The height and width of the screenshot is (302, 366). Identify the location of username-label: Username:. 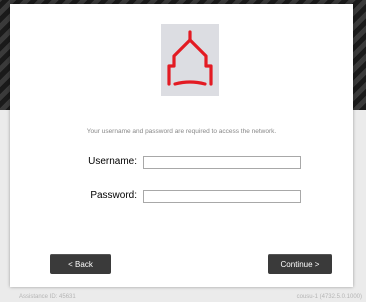
(112, 161).